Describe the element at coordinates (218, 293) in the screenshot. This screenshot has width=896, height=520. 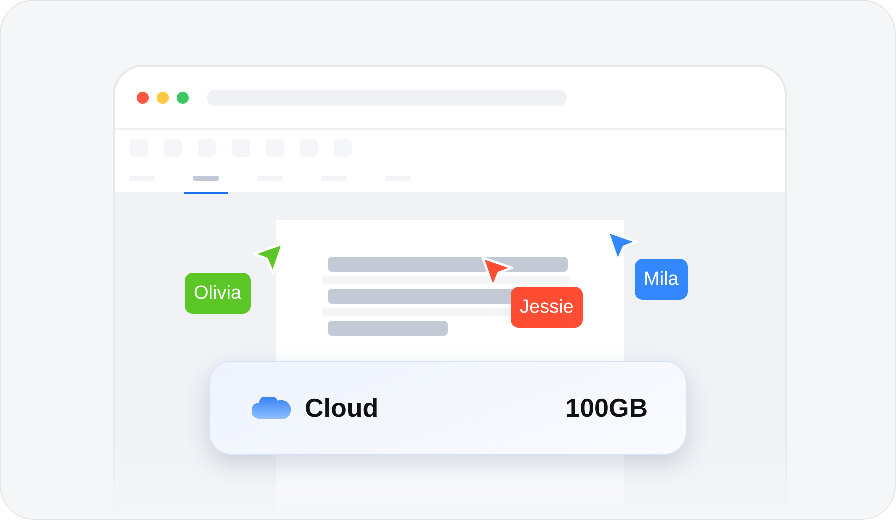
I see `user-name-tag: Olivia` at that location.